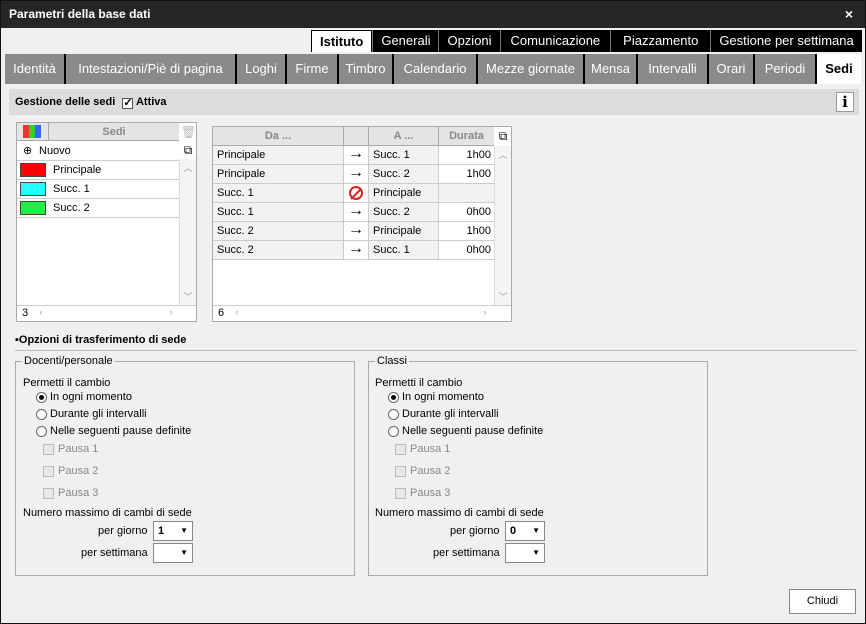 The width and height of the screenshot is (866, 624). I want to click on subtab-intestazioni: Intestazioni/Piè di pagina, so click(151, 69).